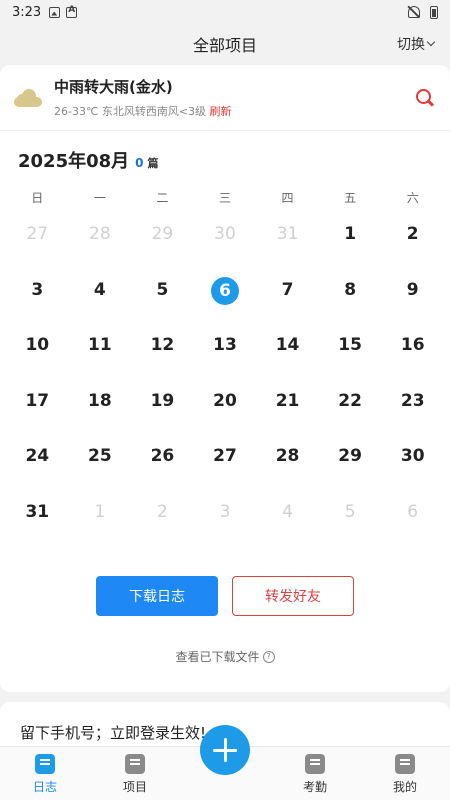 Image resolution: width=450 pixels, height=800 pixels. Describe the element at coordinates (100, 415) in the screenshot. I see `calendar-day: 18` at that location.